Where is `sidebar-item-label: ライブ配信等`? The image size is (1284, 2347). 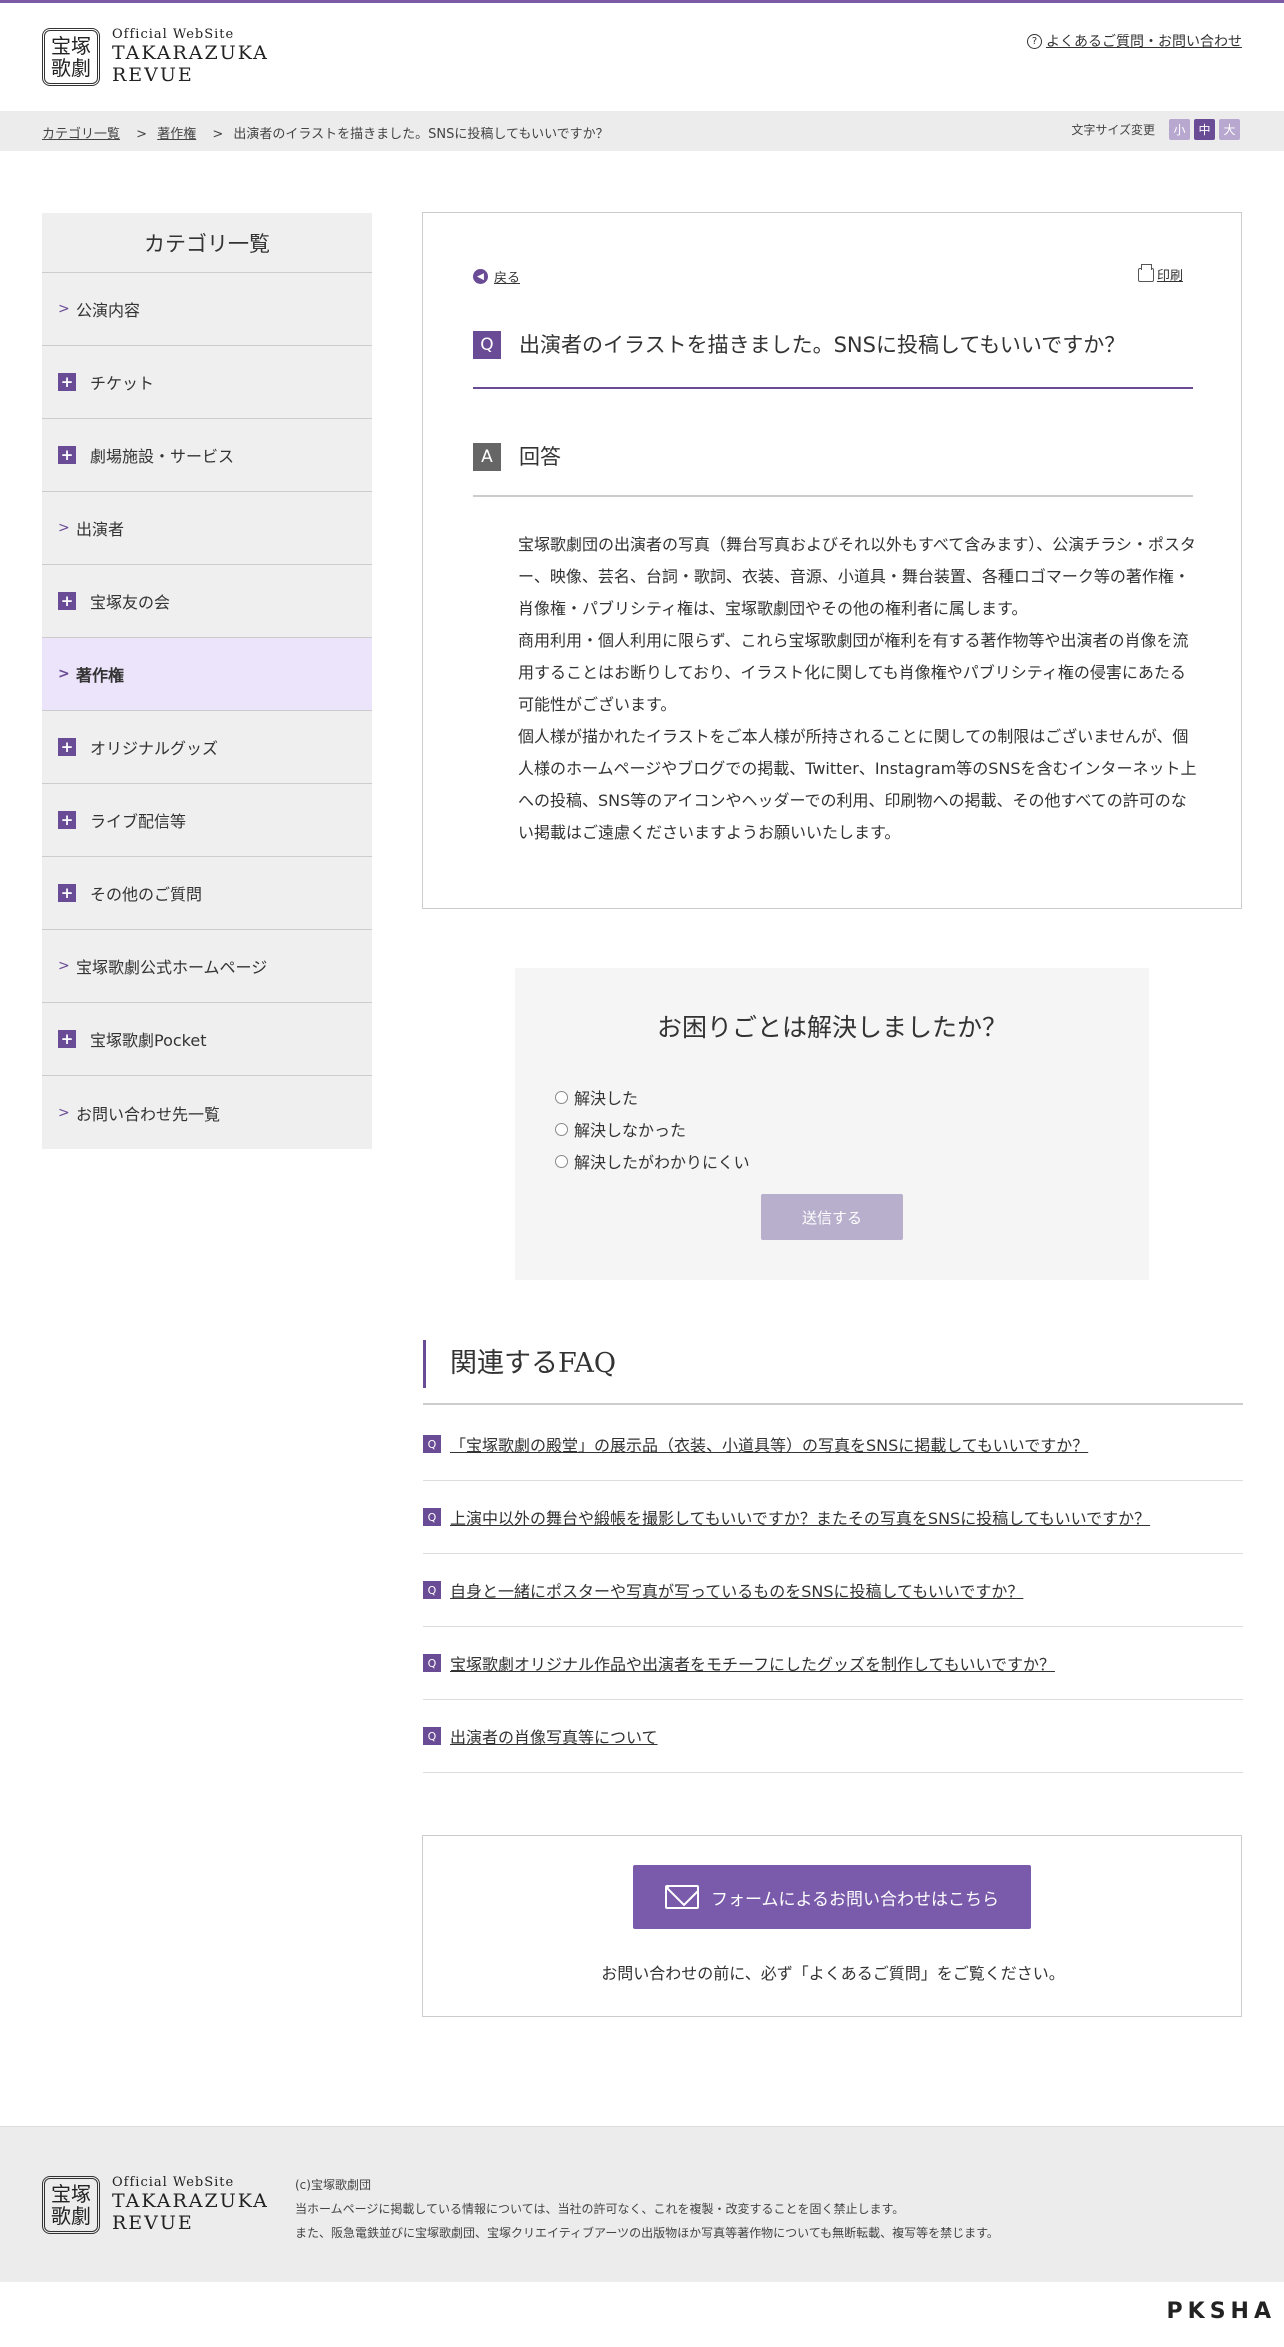
sidebar-item-label: ライブ配信等 is located at coordinates (138, 821).